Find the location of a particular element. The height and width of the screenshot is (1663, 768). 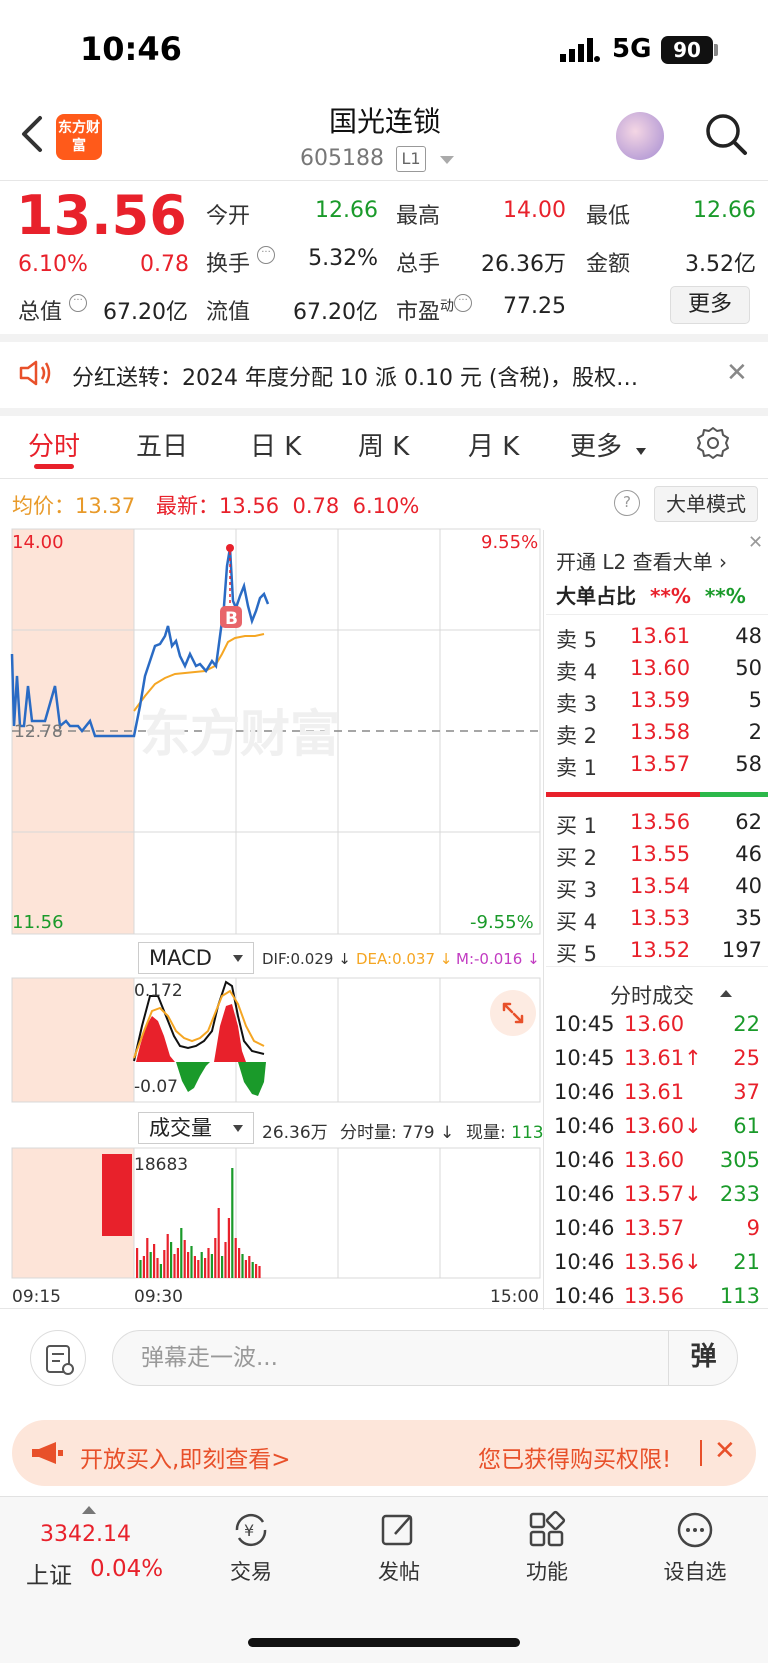

ask-row: 卖 4 13.60 50 is located at coordinates (659, 671).